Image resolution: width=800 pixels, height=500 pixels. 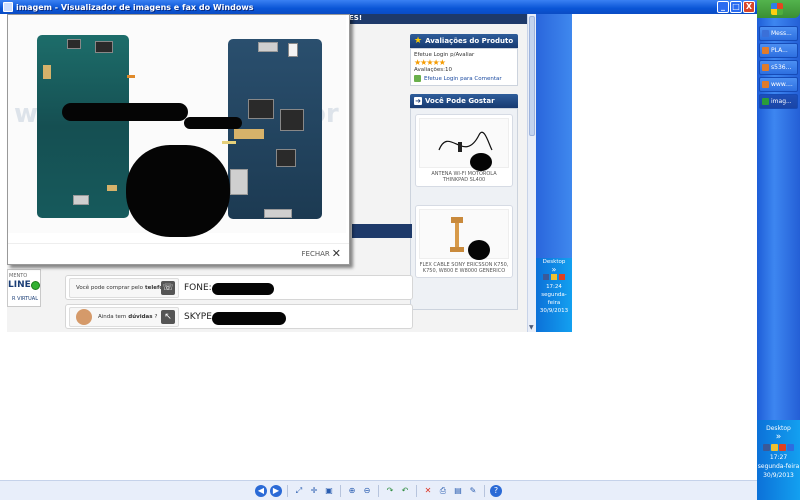 I want to click on phone-contact-row: Você pode comprar pelo telefone ☏ FONE:, so click(x=239, y=287).